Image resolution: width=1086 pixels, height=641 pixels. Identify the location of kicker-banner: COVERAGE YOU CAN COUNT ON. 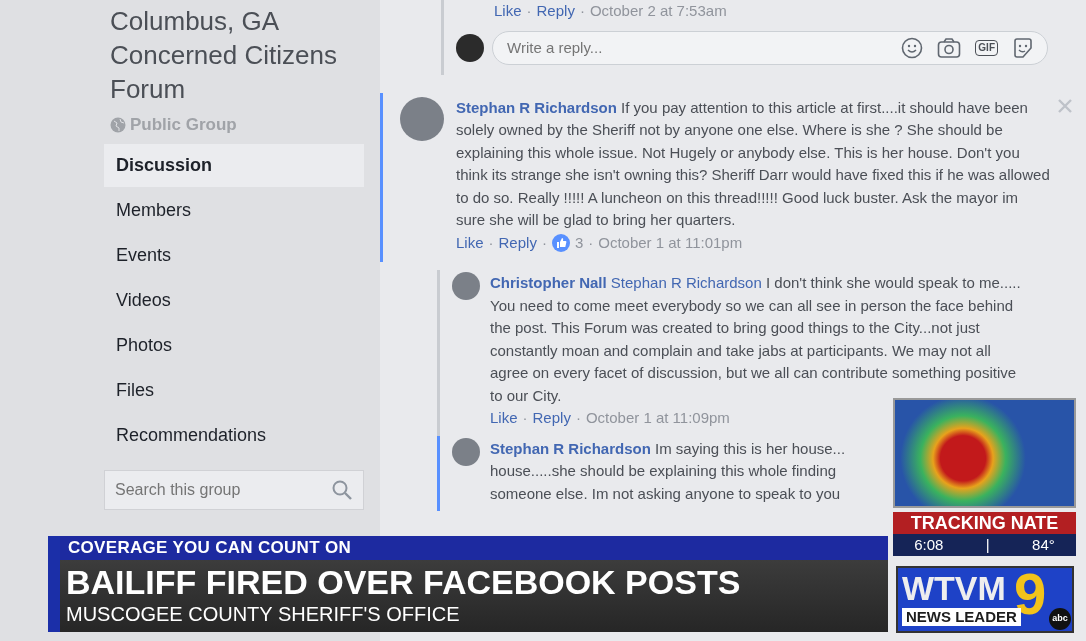
(474, 548).